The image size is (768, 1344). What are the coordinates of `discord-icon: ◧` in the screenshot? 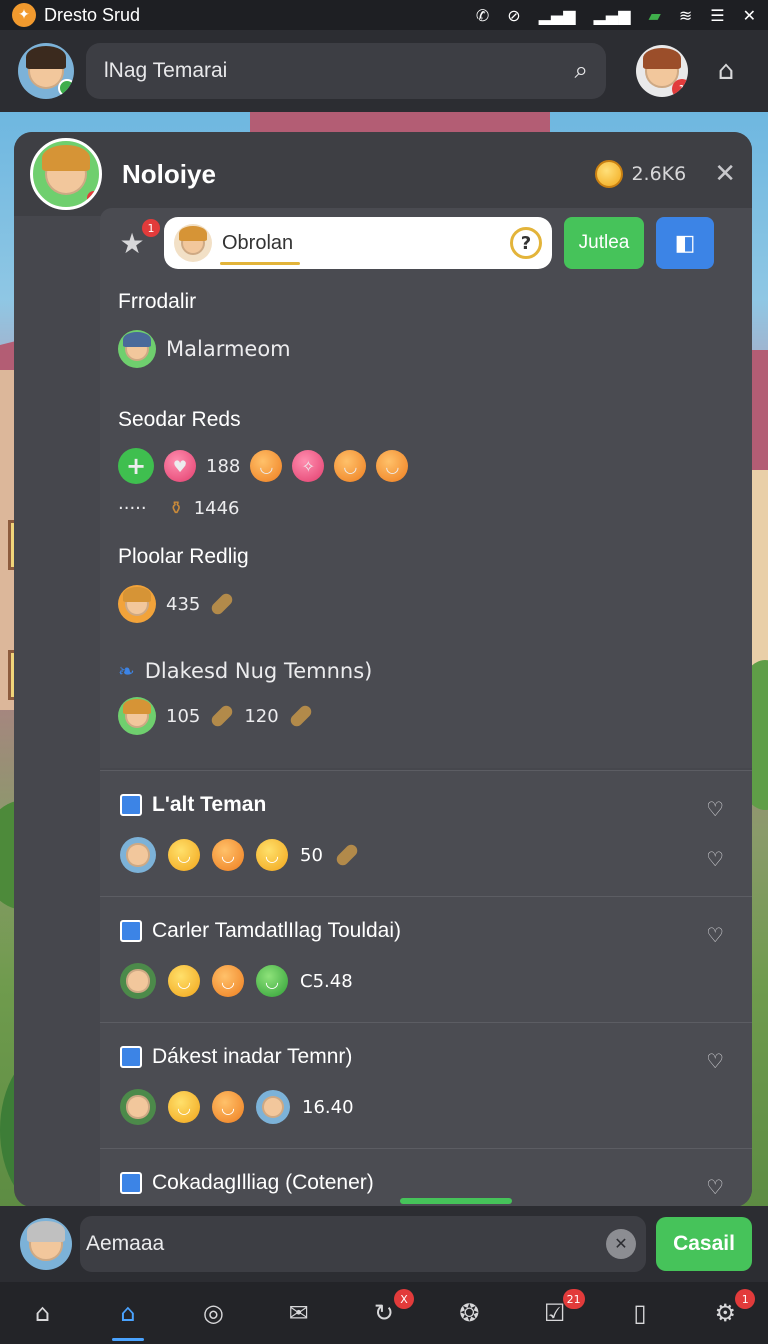 It's located at (685, 243).